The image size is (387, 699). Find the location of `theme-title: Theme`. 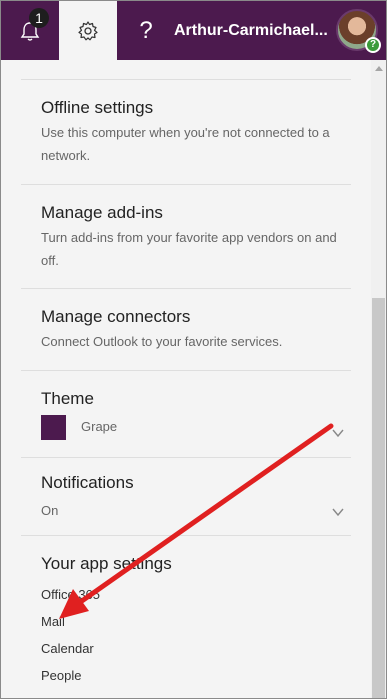

theme-title: Theme is located at coordinates (67, 398).